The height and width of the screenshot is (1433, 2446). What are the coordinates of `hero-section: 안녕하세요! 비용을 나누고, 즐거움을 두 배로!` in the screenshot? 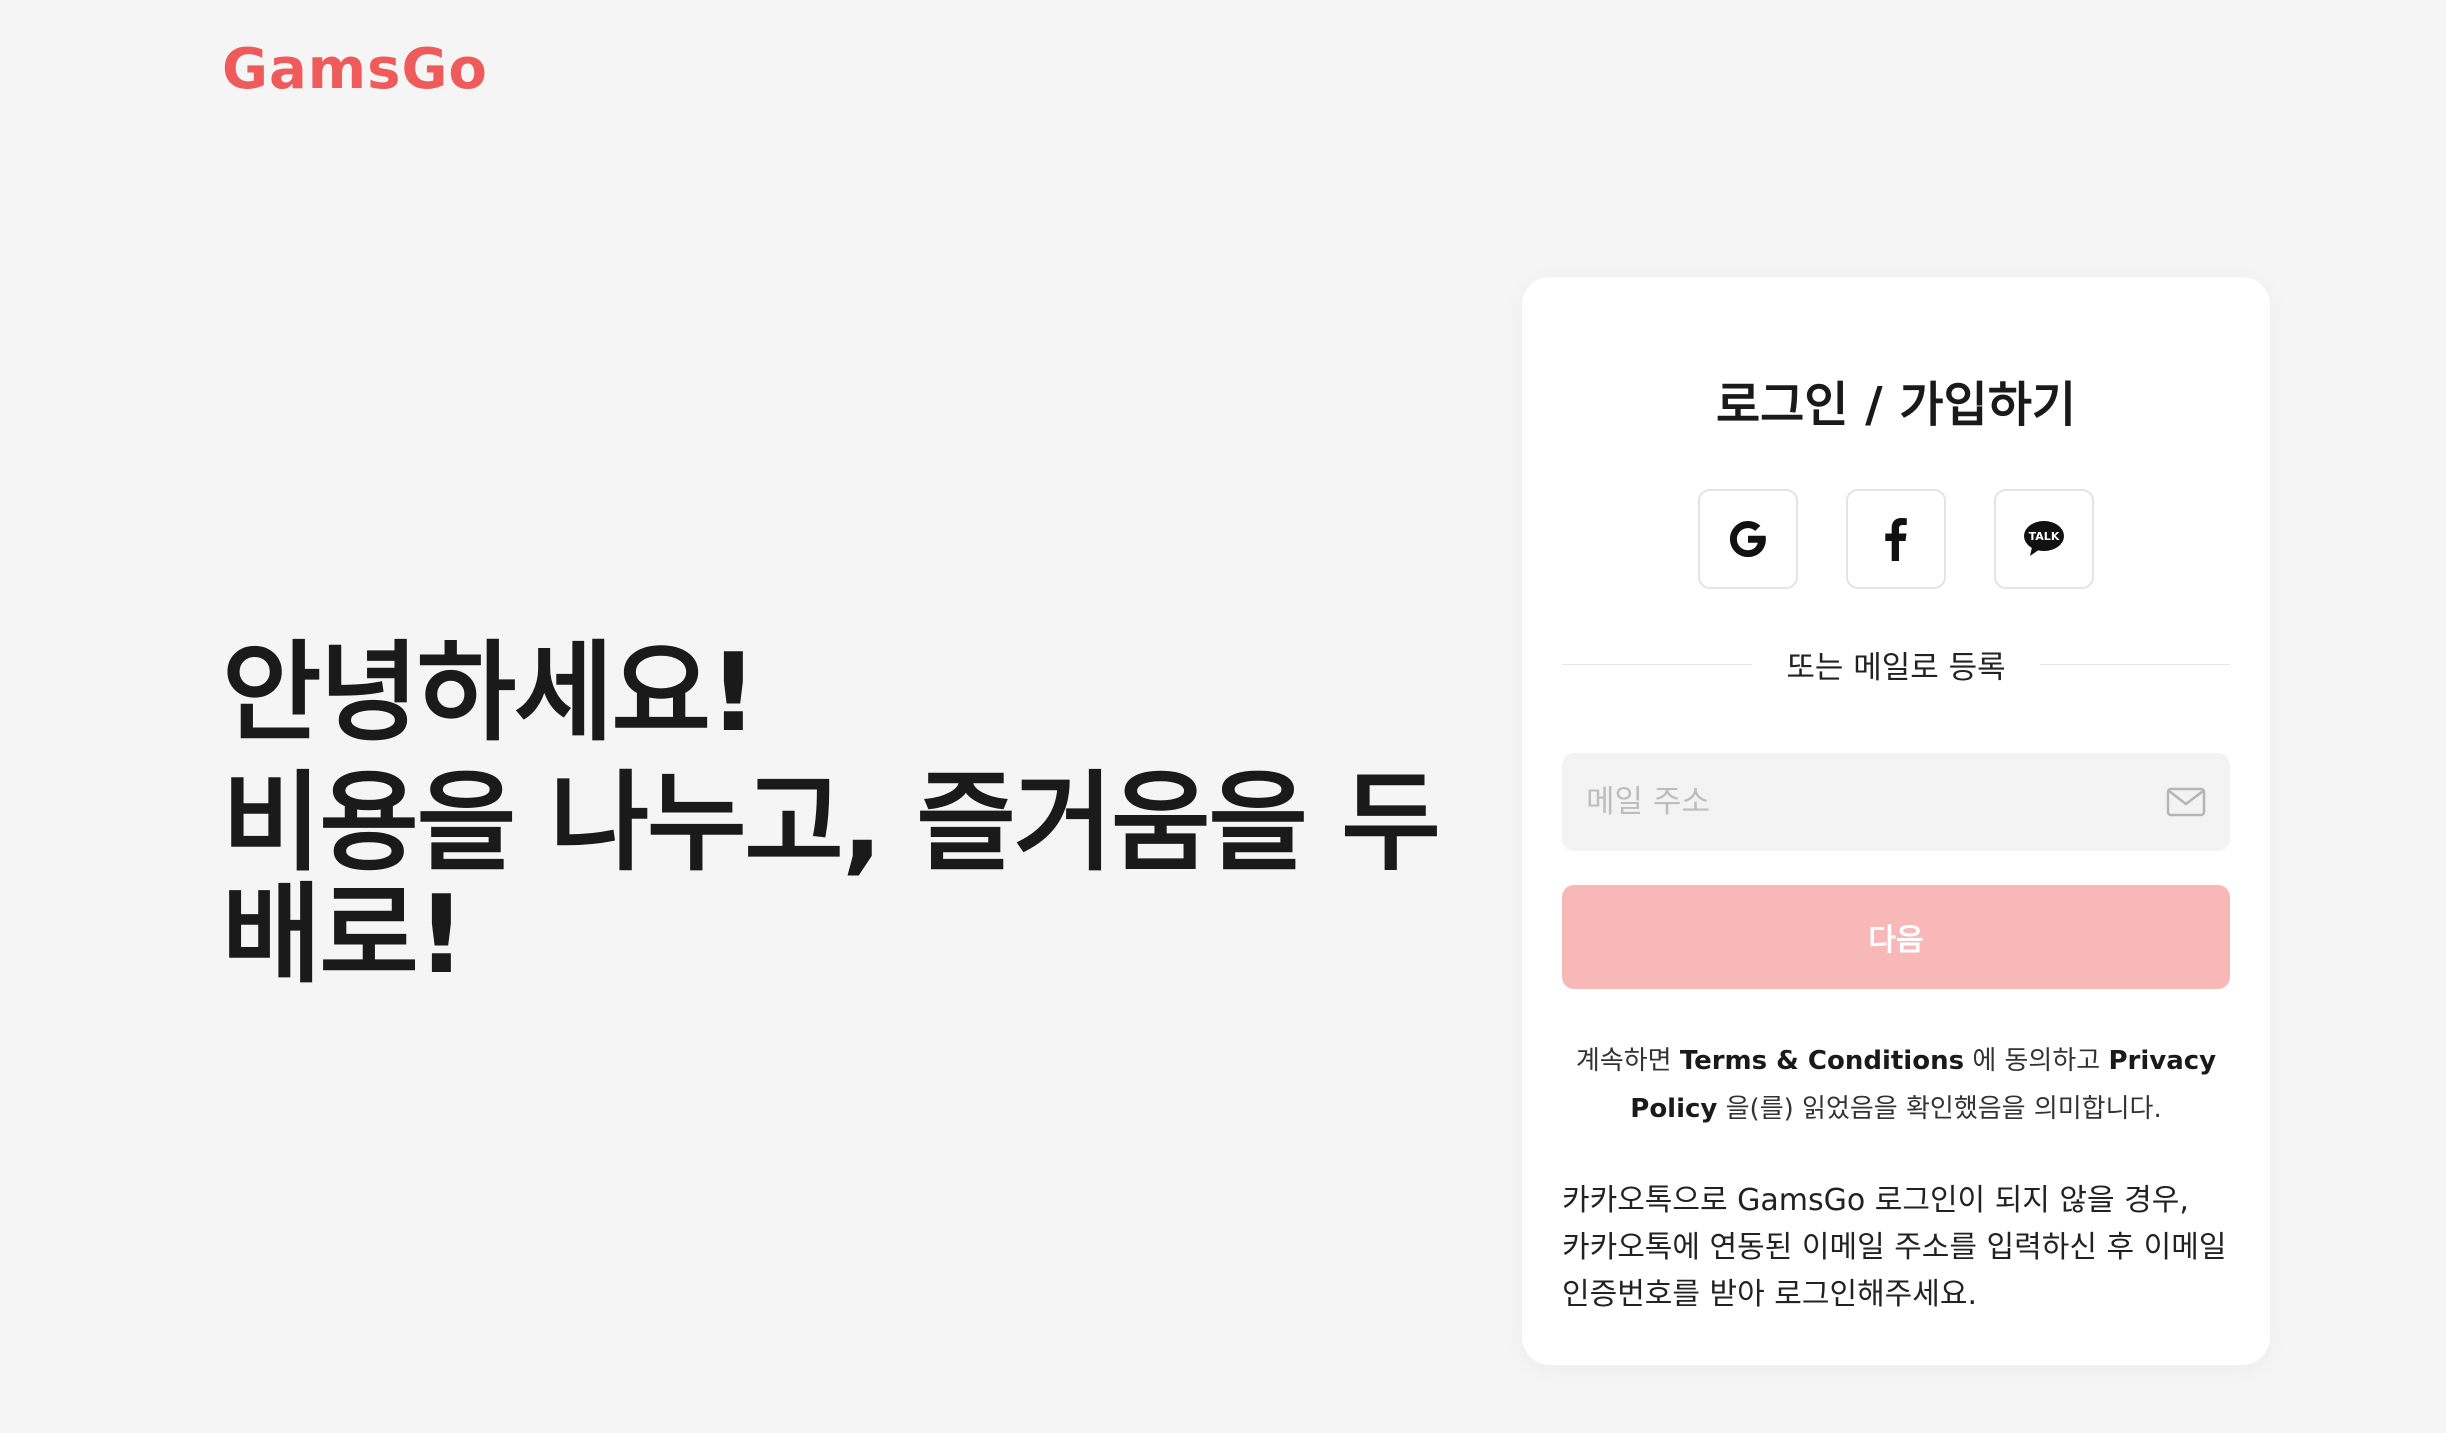 It's located at (837, 806).